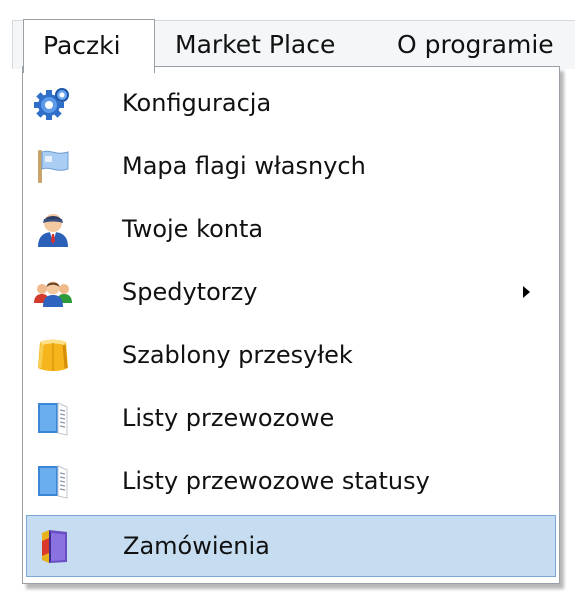  What do you see at coordinates (190, 292) in the screenshot?
I see `menu-item-label: Spedytorzy` at bounding box center [190, 292].